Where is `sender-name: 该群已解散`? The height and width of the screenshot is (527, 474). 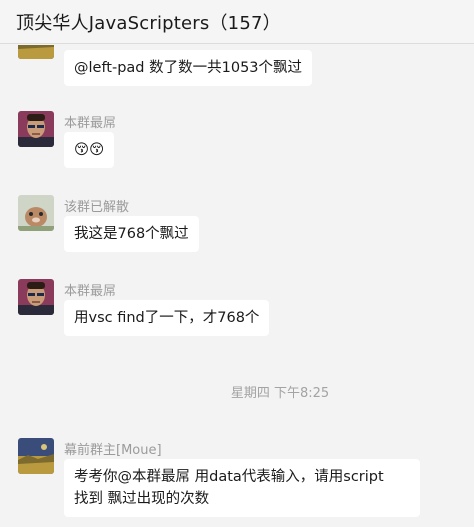
sender-name: 该群已解散 is located at coordinates (97, 207).